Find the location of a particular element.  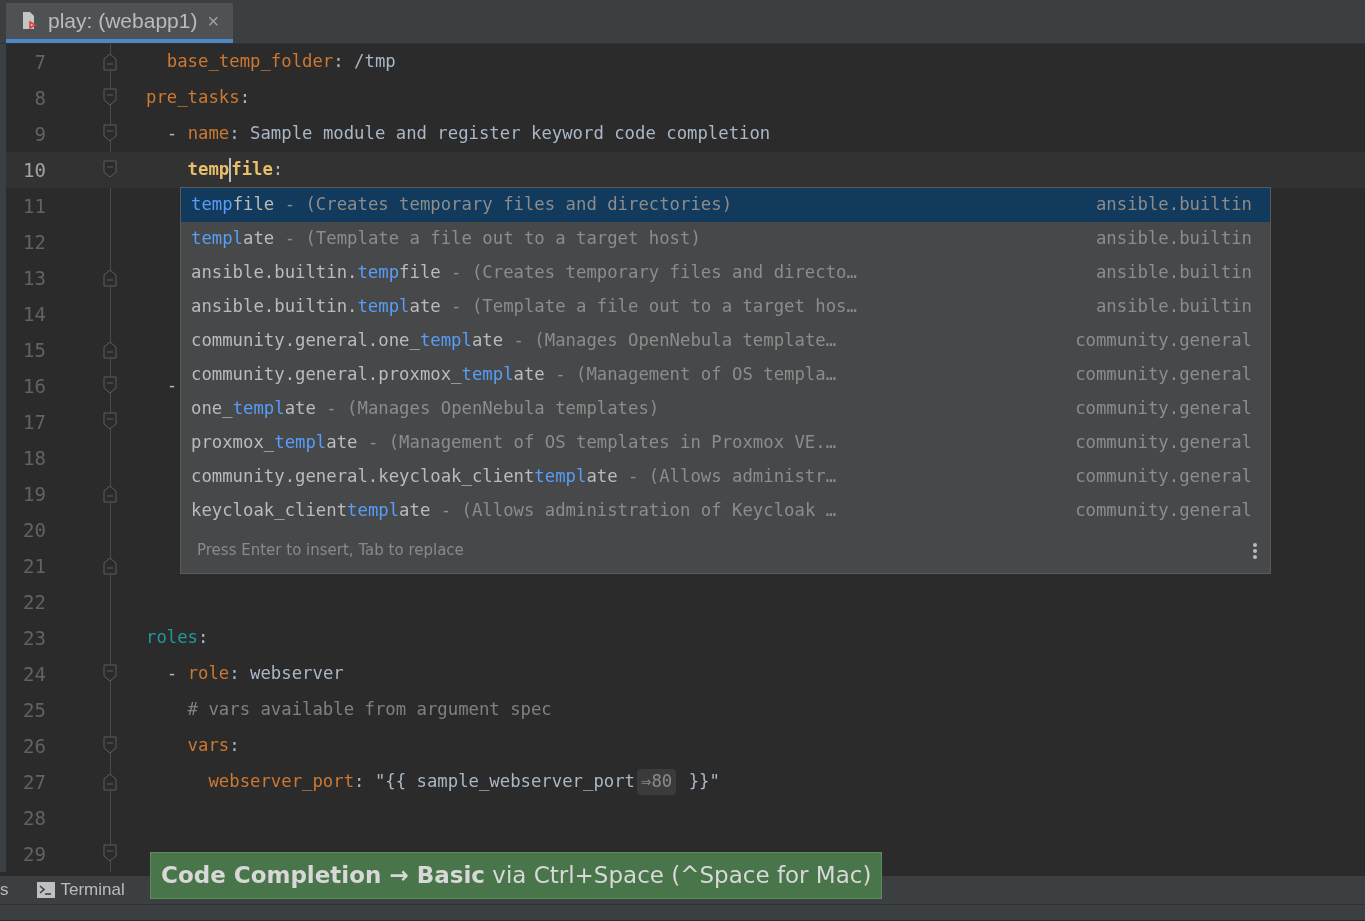

line-number: 23 is located at coordinates (34, 638).